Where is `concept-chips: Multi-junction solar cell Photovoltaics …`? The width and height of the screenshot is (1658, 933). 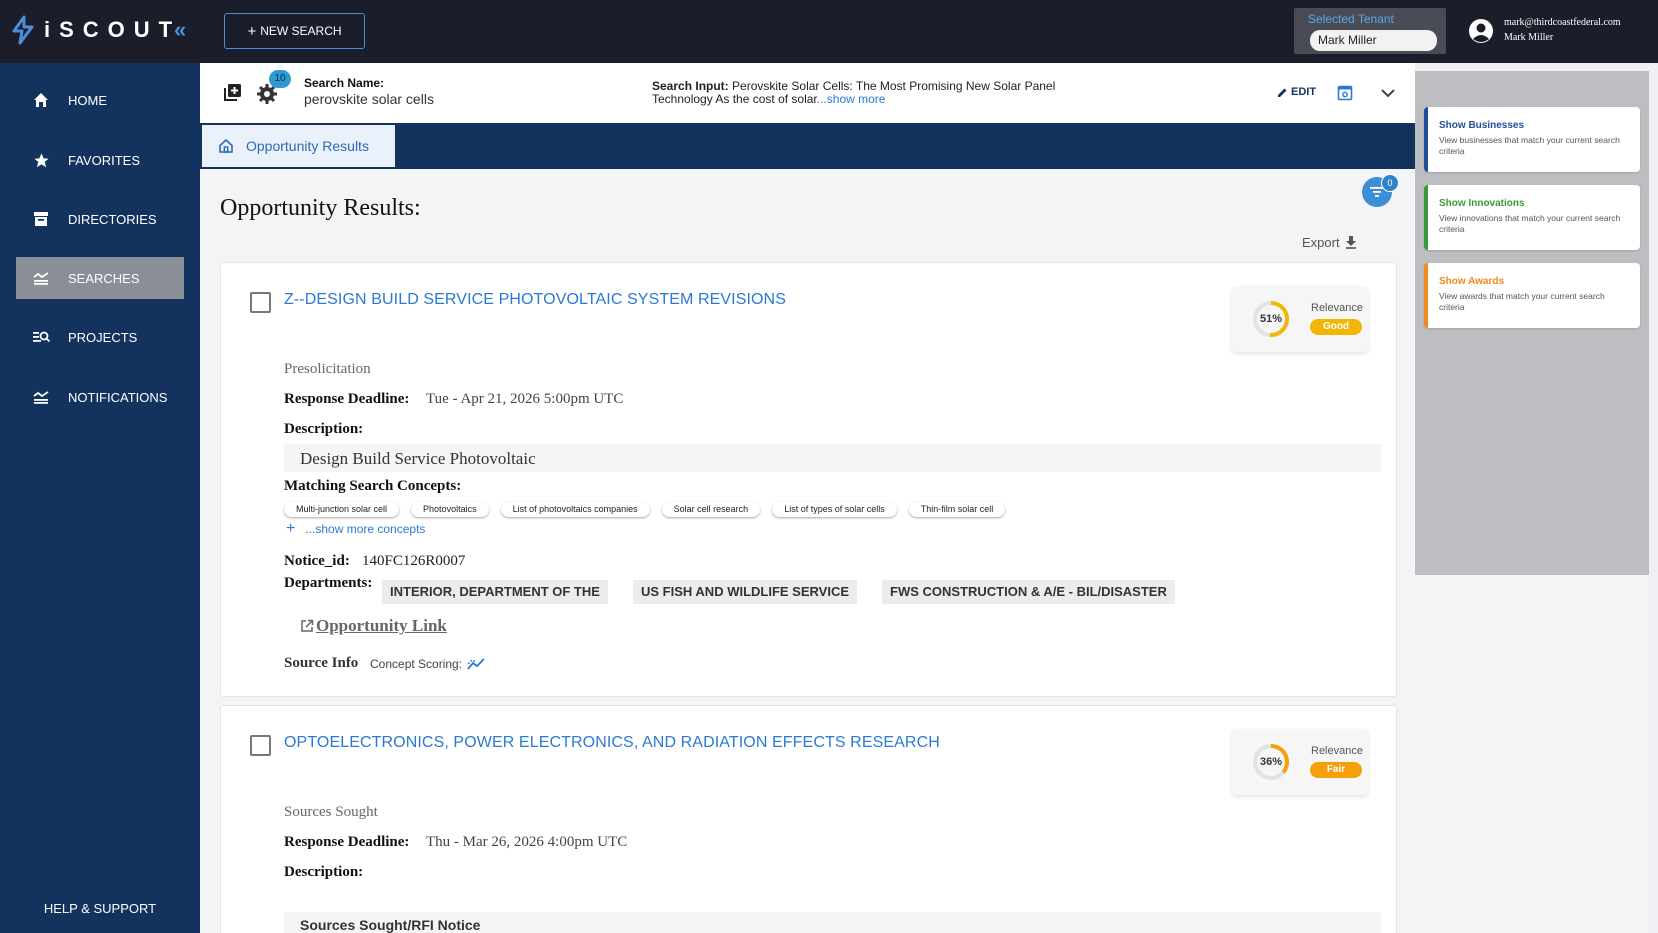
concept-chips: Multi-junction solar cell Photovoltaics … is located at coordinates (645, 509).